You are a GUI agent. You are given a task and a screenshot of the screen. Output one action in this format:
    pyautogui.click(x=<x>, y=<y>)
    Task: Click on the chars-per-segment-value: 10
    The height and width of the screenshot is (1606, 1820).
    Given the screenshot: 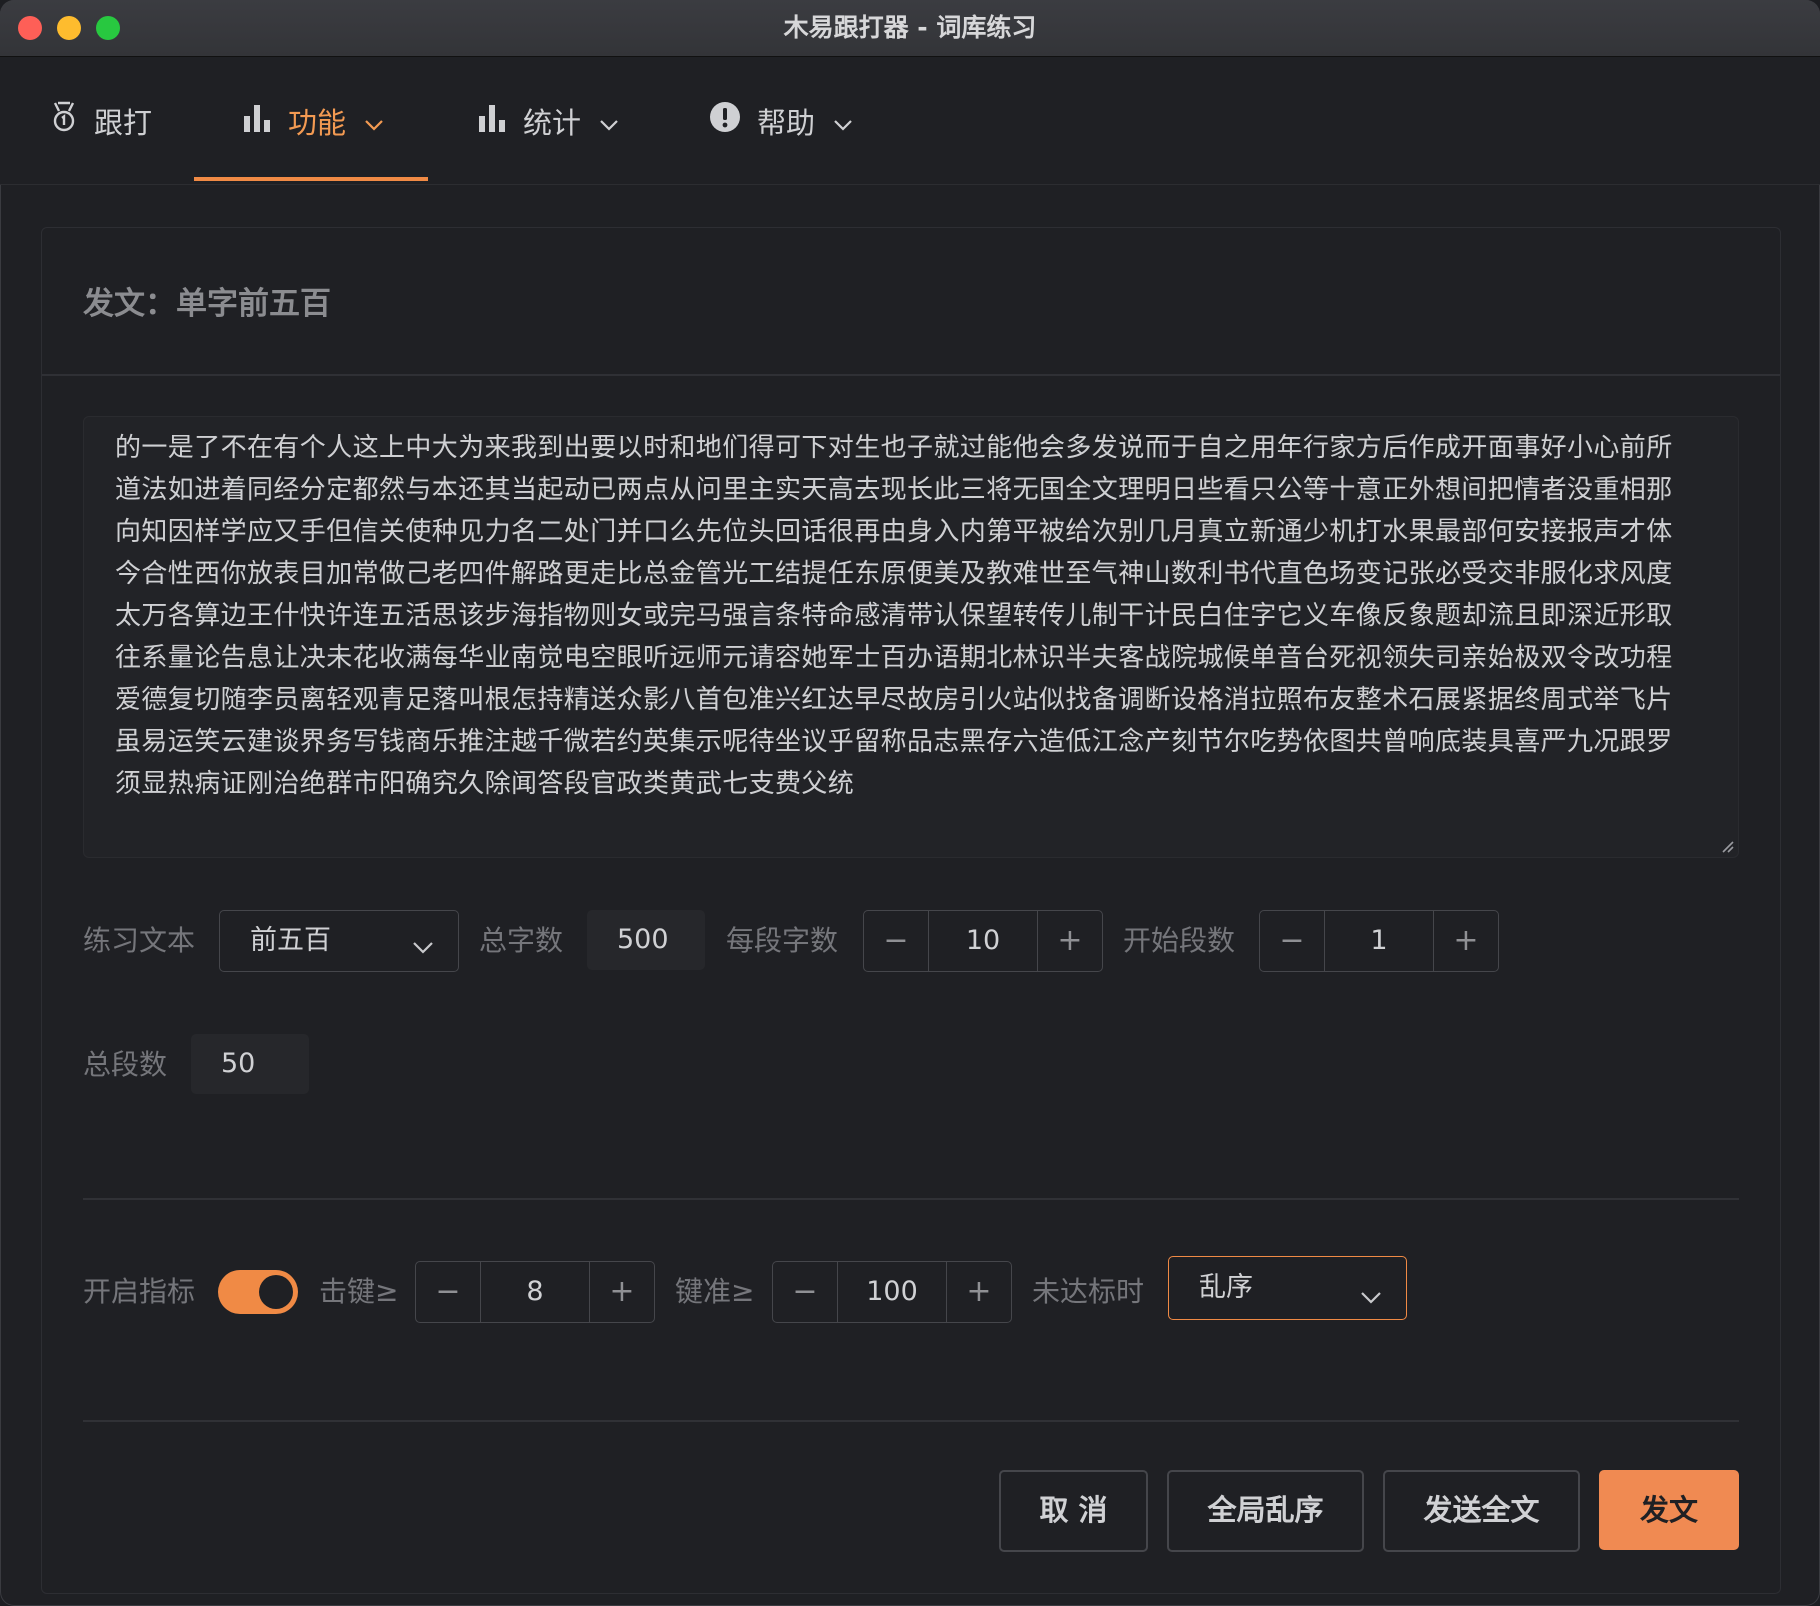 What is the action you would take?
    pyautogui.click(x=983, y=941)
    